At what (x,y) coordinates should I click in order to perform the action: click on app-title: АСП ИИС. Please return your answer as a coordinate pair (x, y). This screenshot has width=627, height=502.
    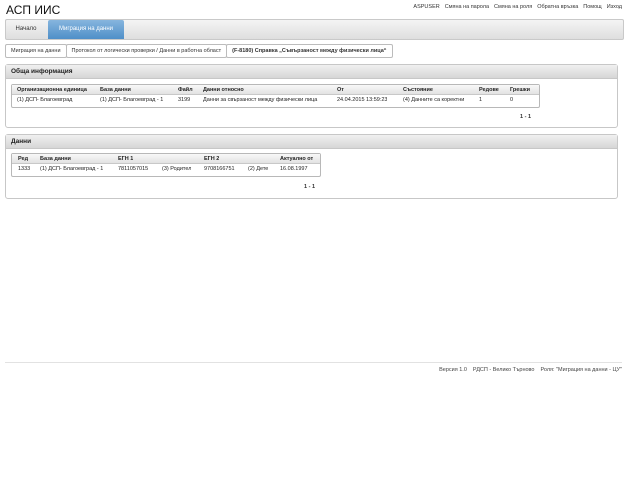
    Looking at the image, I should click on (33, 10).